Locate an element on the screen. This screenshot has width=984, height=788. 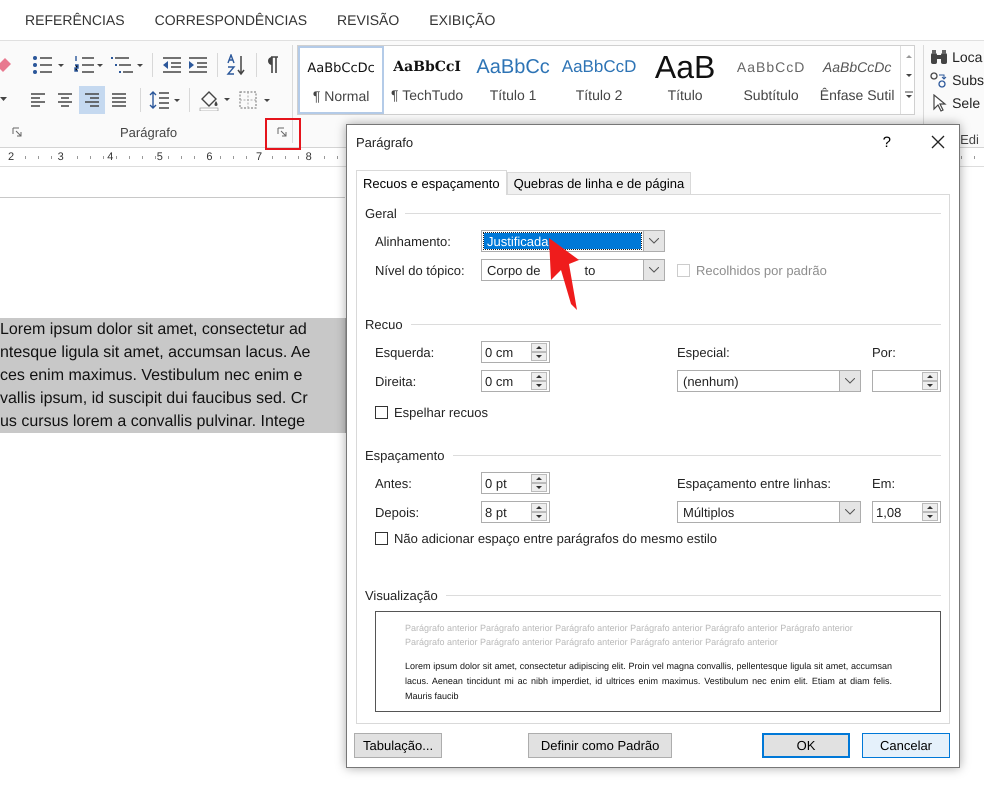
dropdown: Múltiplos is located at coordinates (769, 512).